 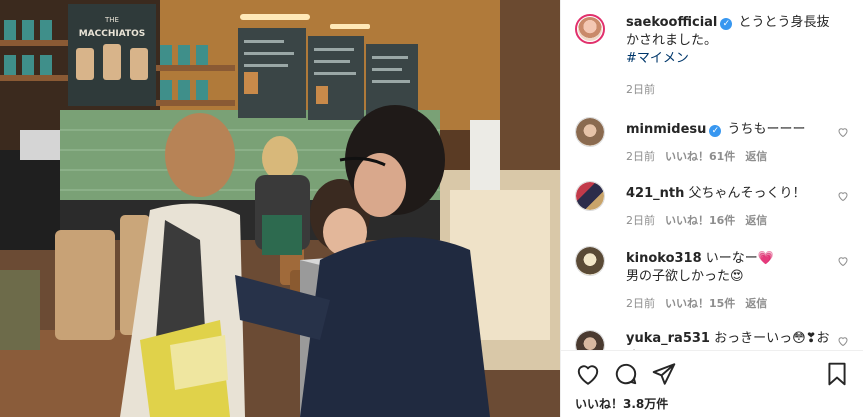 I want to click on comment-meta: 2日前 いいね！16件 返信, so click(x=701, y=220).